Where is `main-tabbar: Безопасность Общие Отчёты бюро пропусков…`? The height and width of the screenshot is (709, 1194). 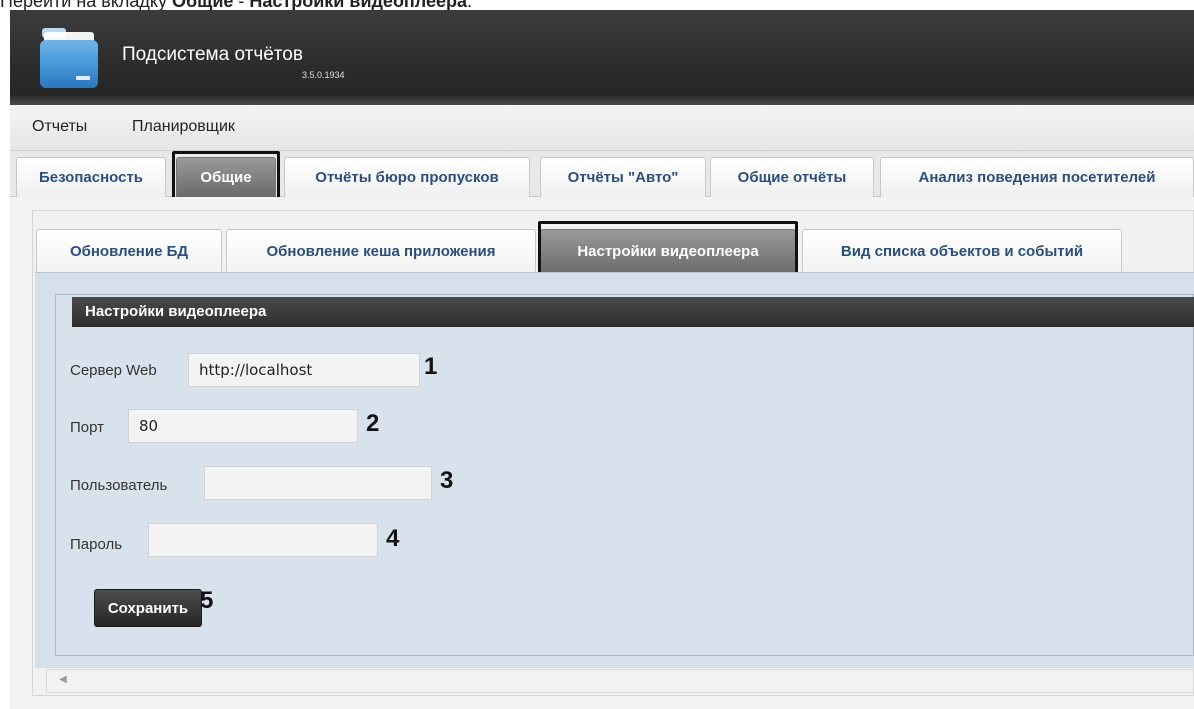
main-tabbar: Безопасность Общие Отчёты бюро пропусков… is located at coordinates (602, 174).